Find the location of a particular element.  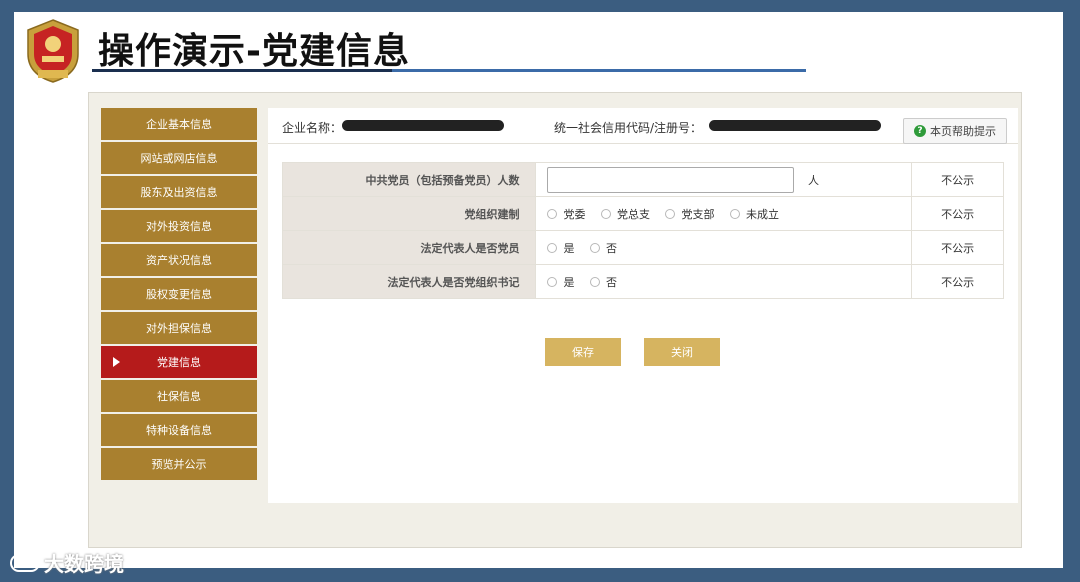

credit-code-label: 统一社会信用代码/注册号： is located at coordinates (628, 128).